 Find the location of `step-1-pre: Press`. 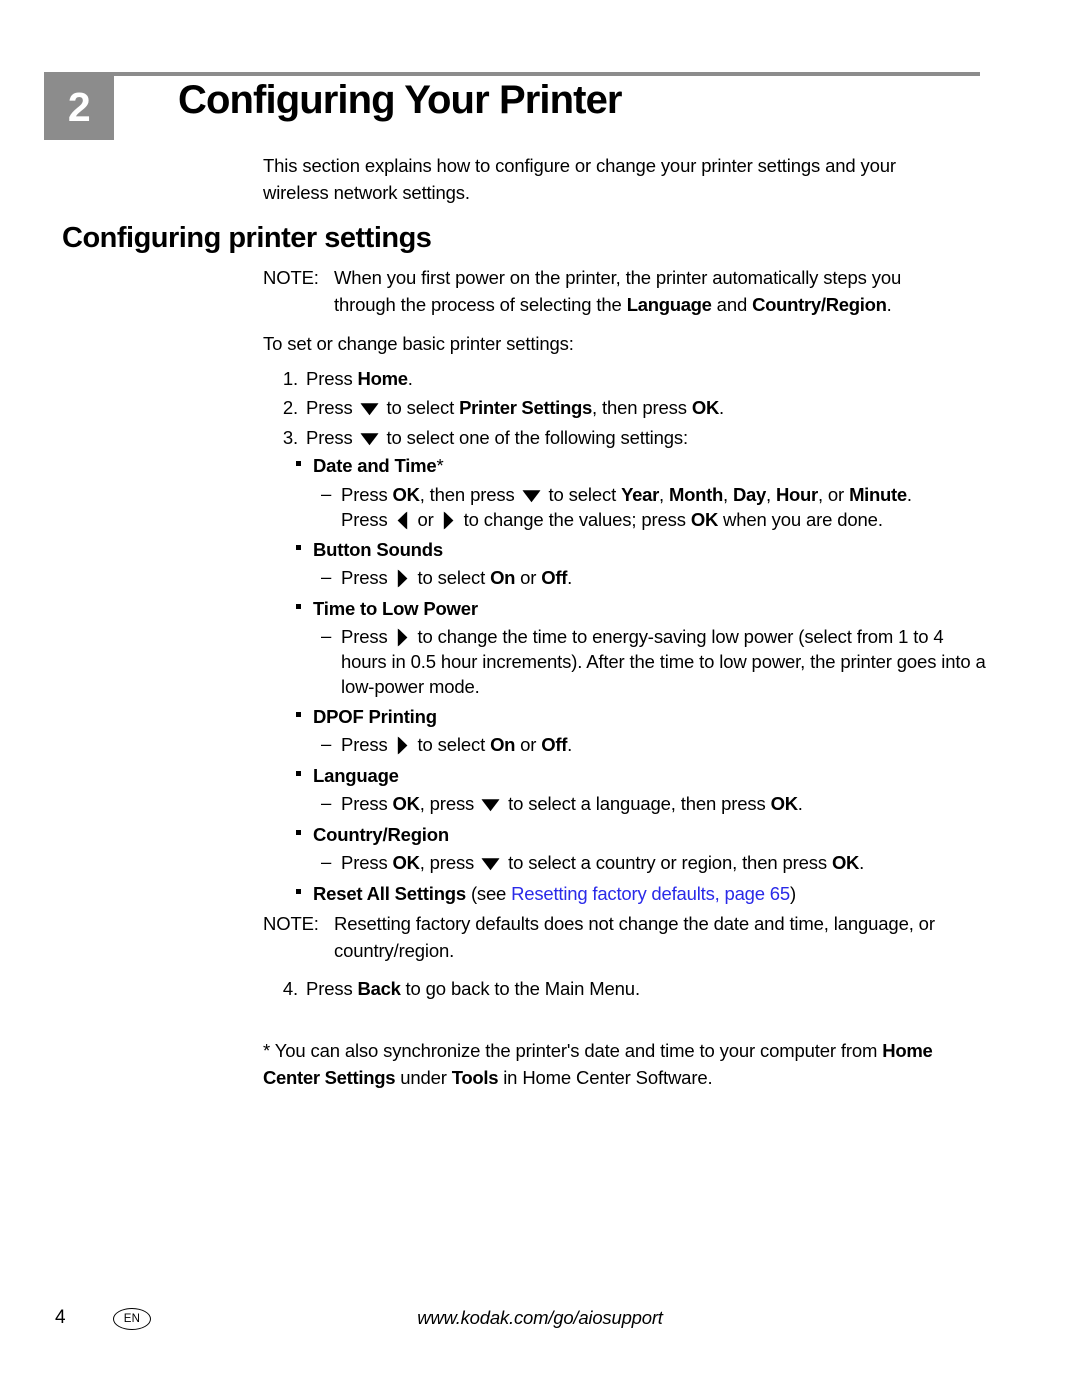

step-1-pre: Press is located at coordinates (332, 378).